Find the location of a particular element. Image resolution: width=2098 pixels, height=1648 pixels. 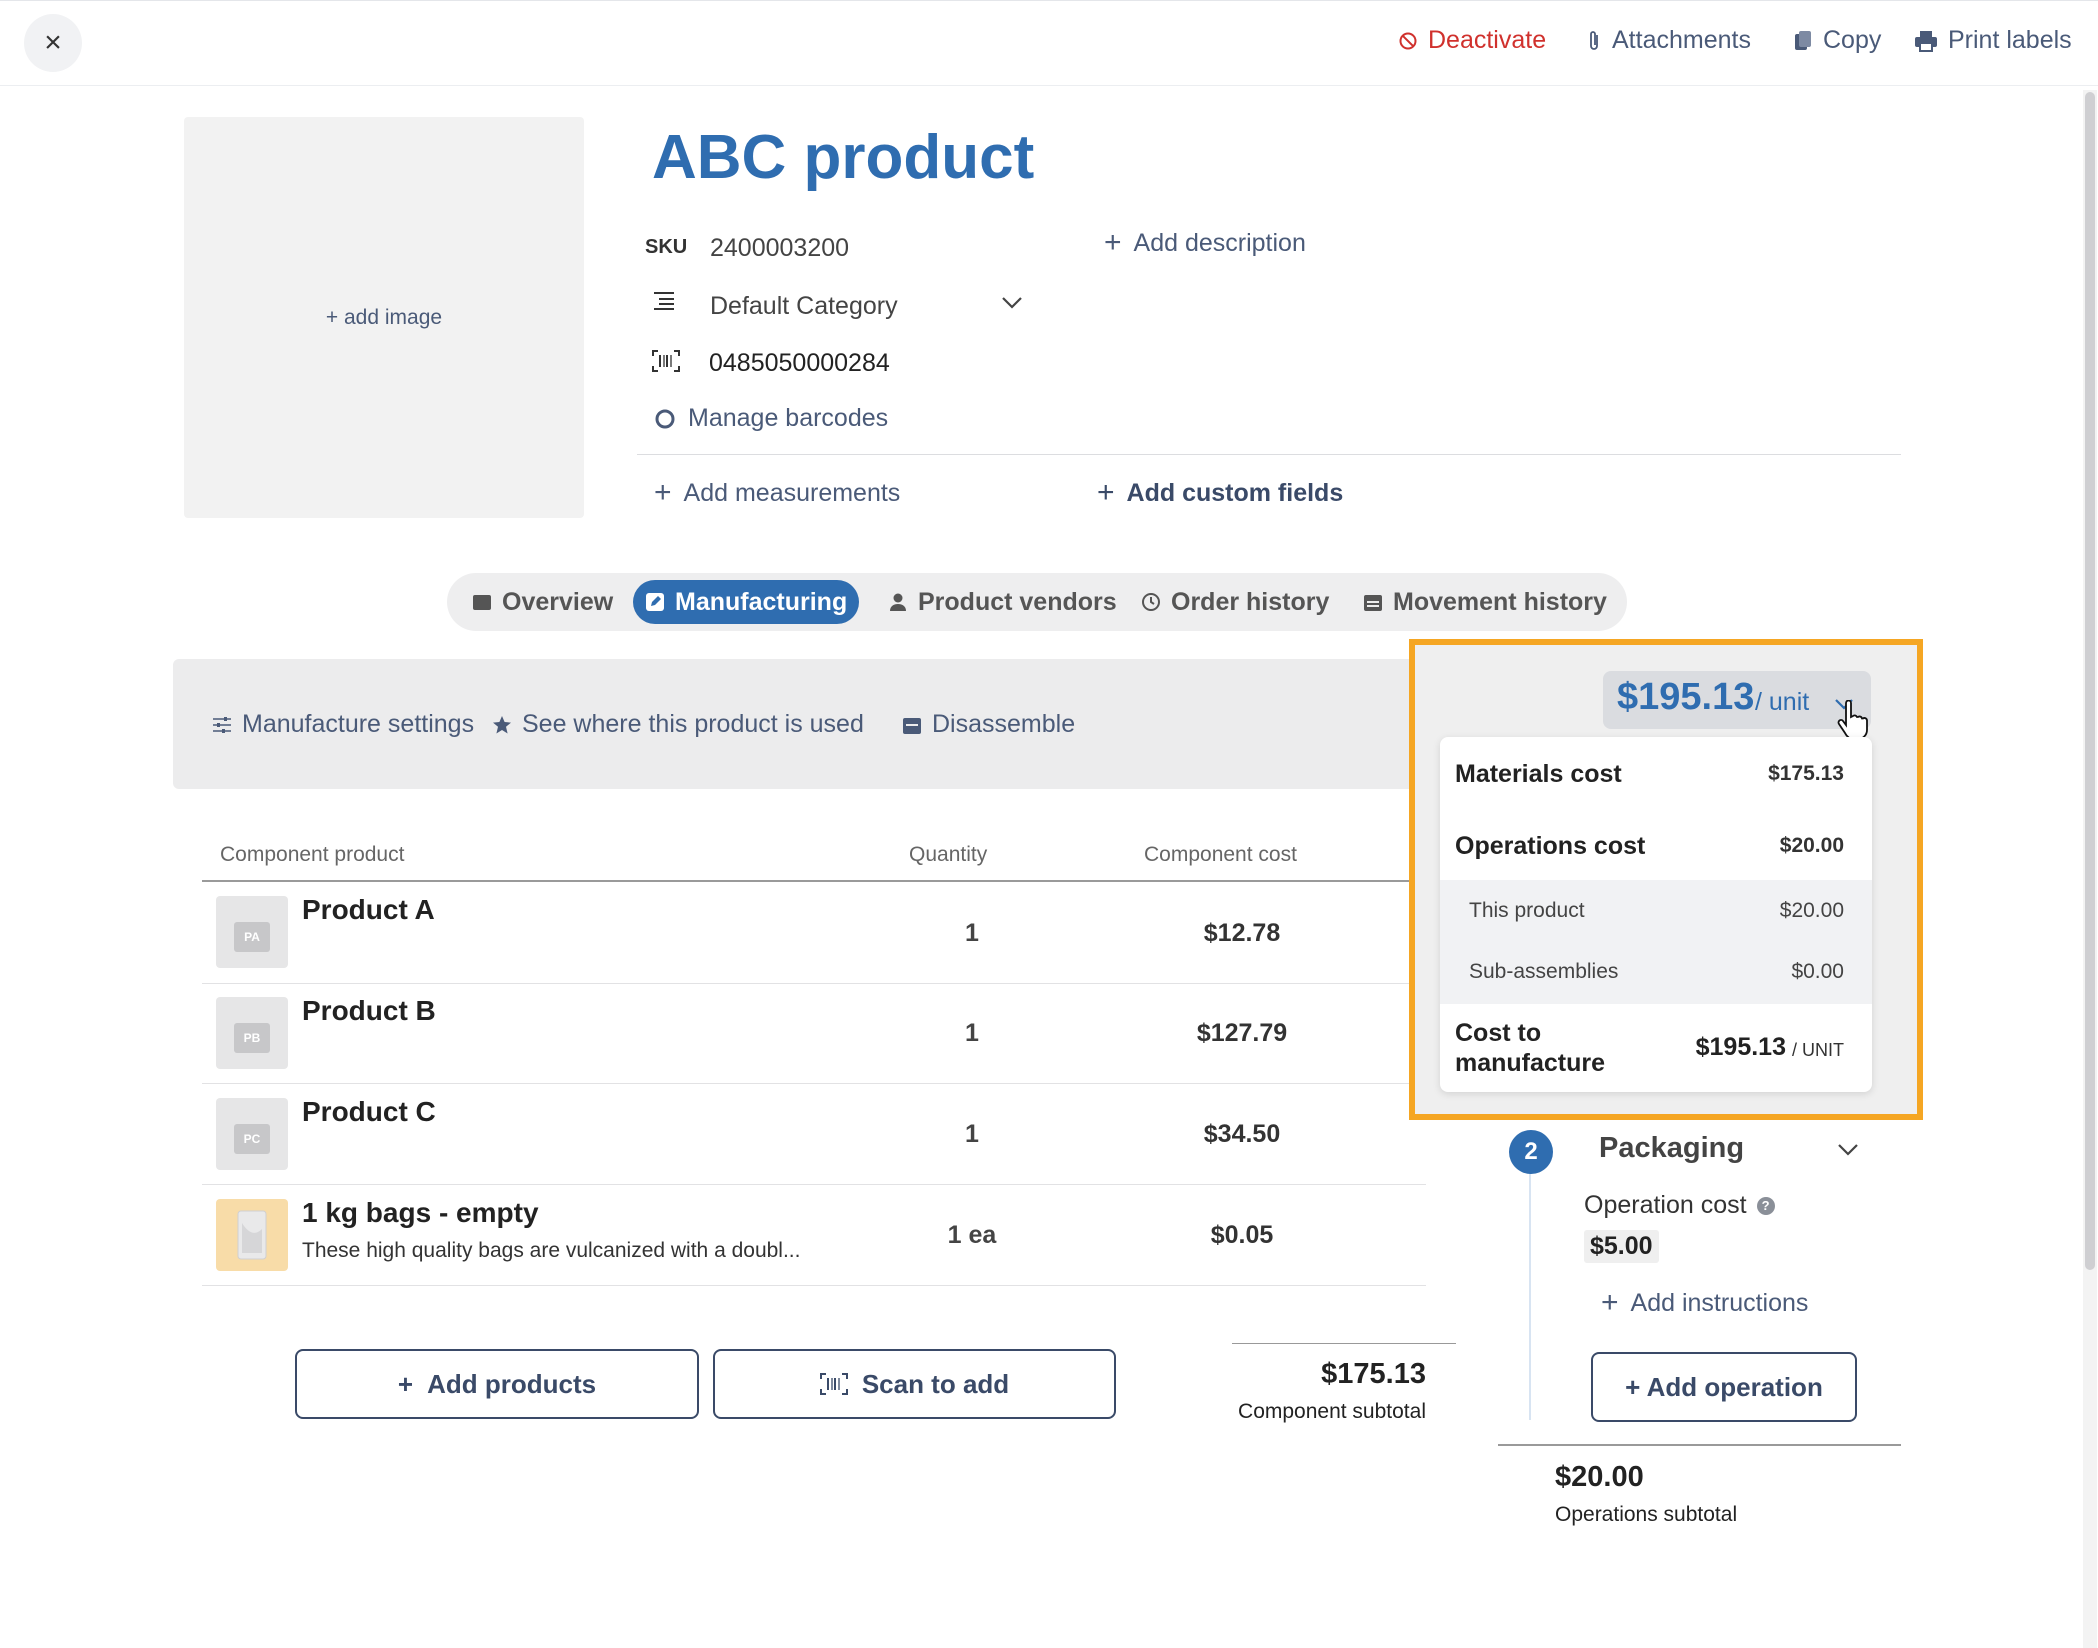

tab-overview: Overview is located at coordinates (542, 602).